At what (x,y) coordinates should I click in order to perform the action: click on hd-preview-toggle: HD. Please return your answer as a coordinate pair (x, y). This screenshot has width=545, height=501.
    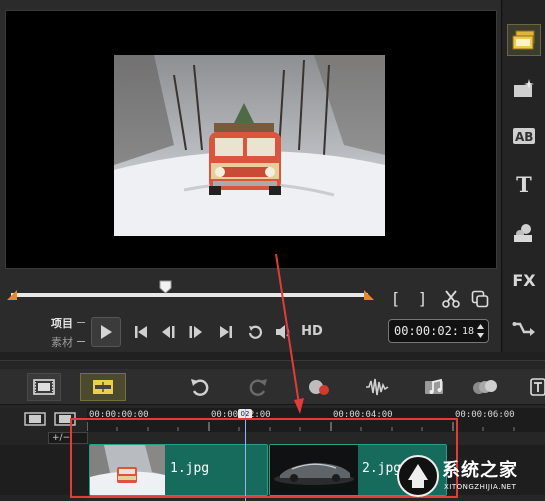
    Looking at the image, I should click on (312, 331).